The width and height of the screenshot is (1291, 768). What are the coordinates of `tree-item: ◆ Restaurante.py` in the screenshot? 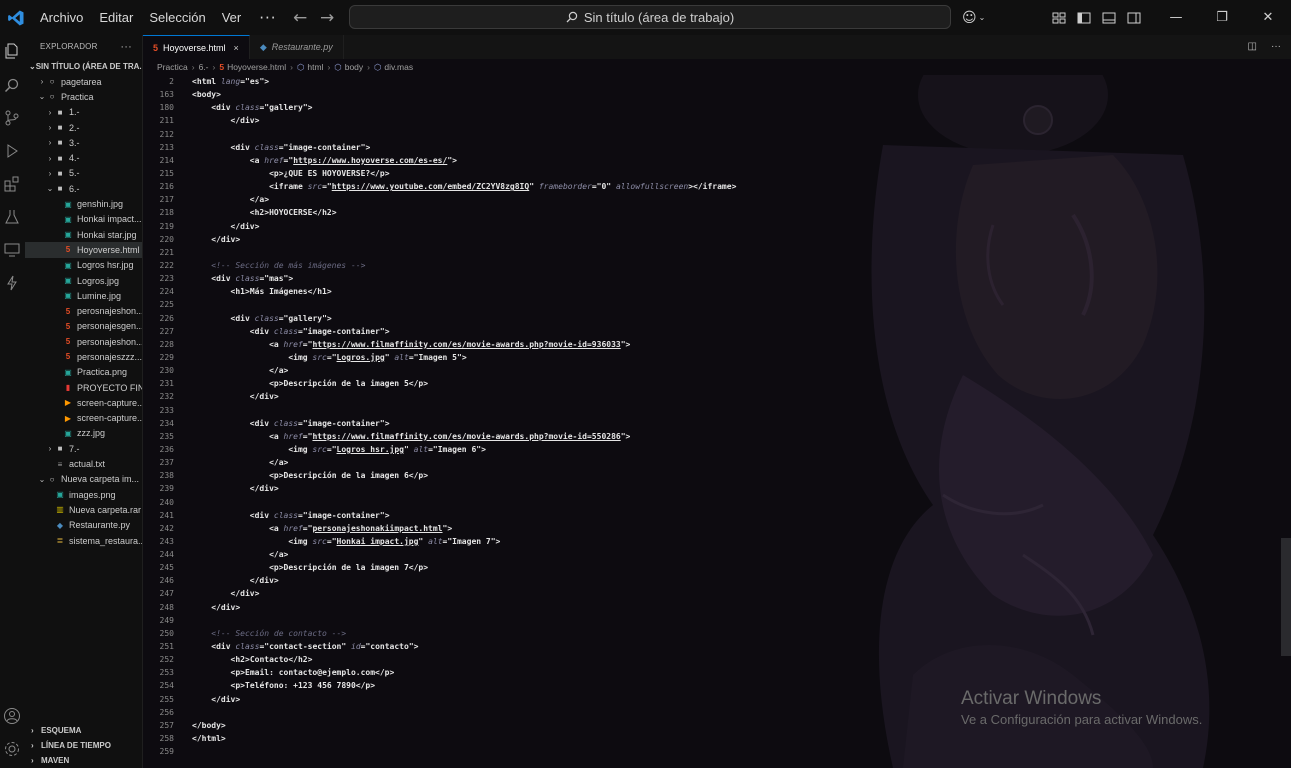 It's located at (83, 525).